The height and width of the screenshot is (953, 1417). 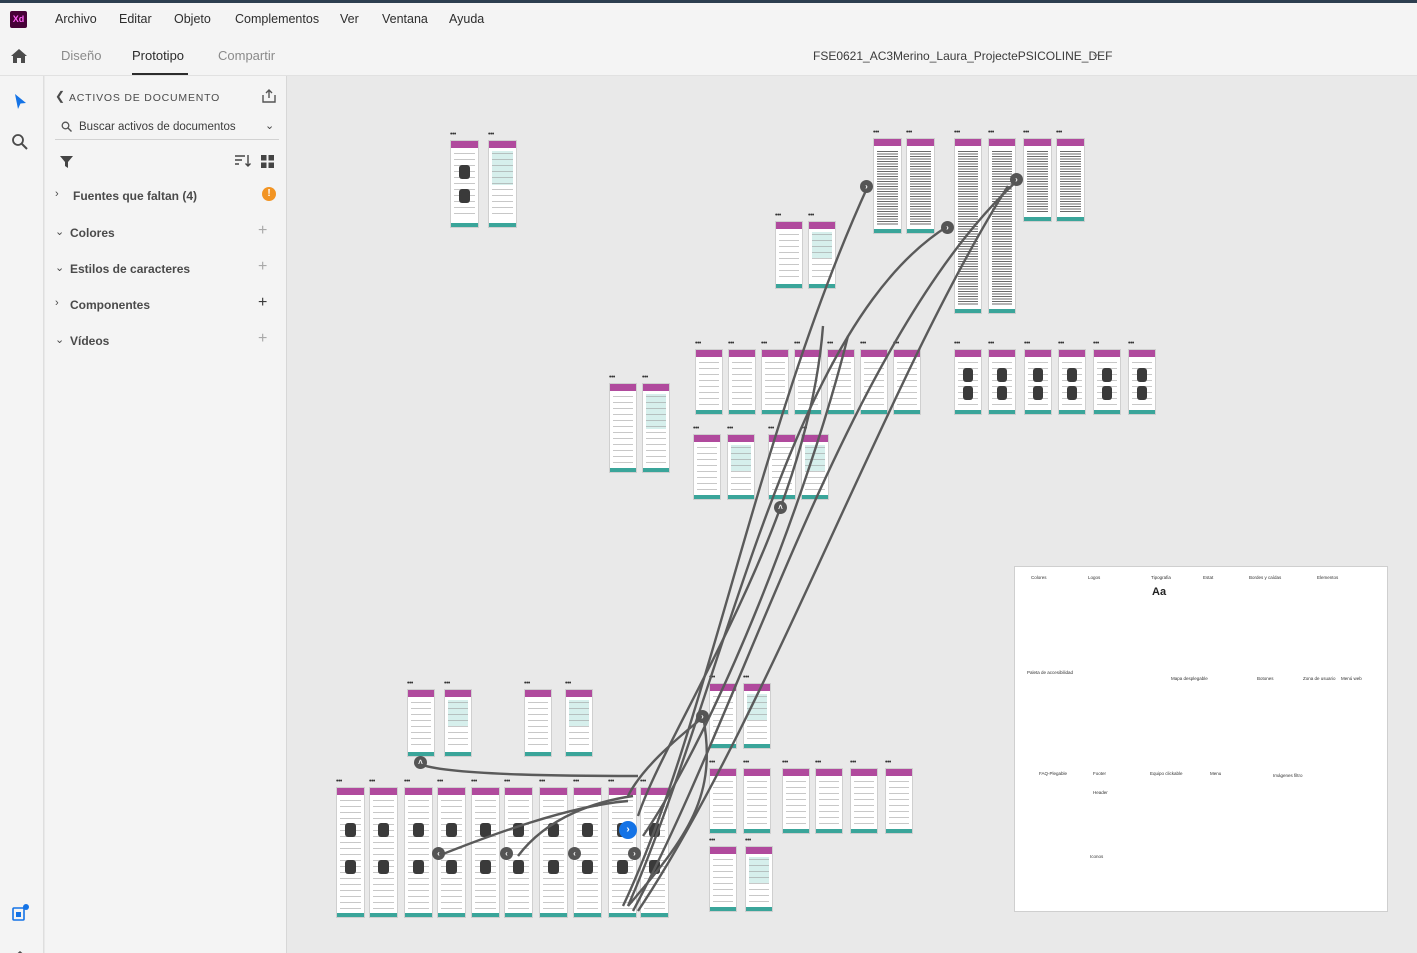 What do you see at coordinates (92, 233) in the screenshot?
I see `section-label: Colores` at bounding box center [92, 233].